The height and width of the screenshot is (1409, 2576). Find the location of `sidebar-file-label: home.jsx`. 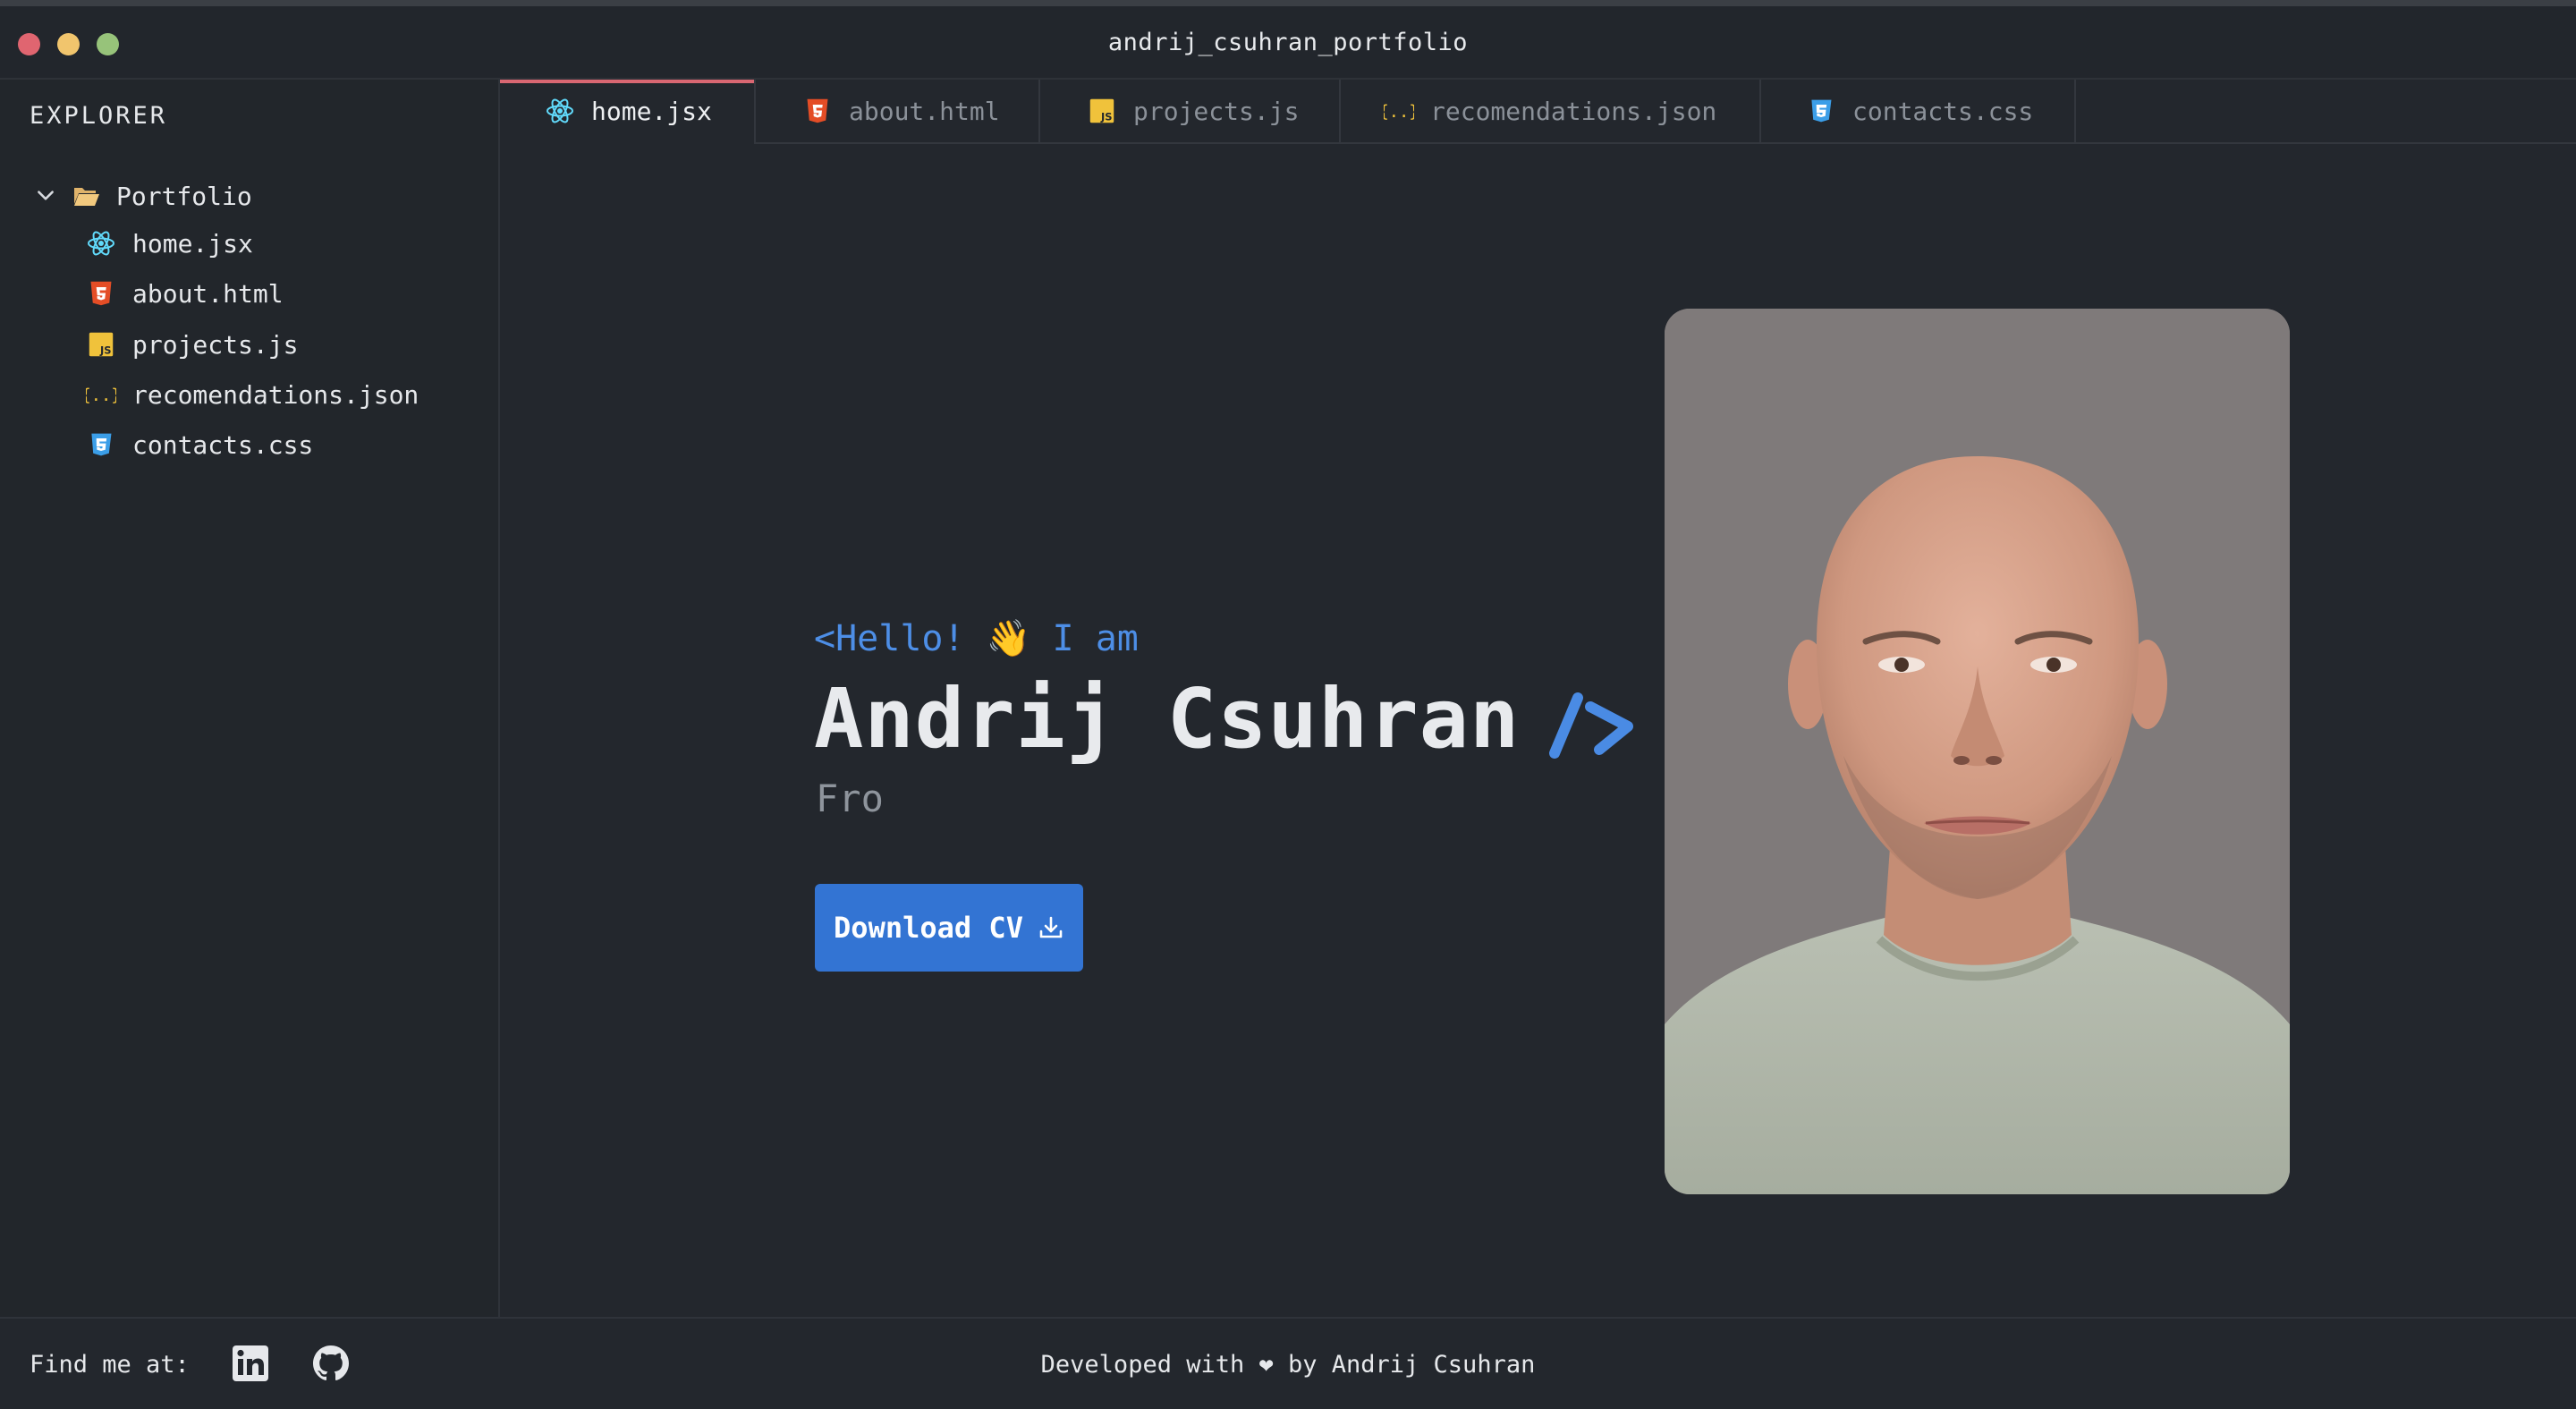

sidebar-file-label: home.jsx is located at coordinates (192, 244).